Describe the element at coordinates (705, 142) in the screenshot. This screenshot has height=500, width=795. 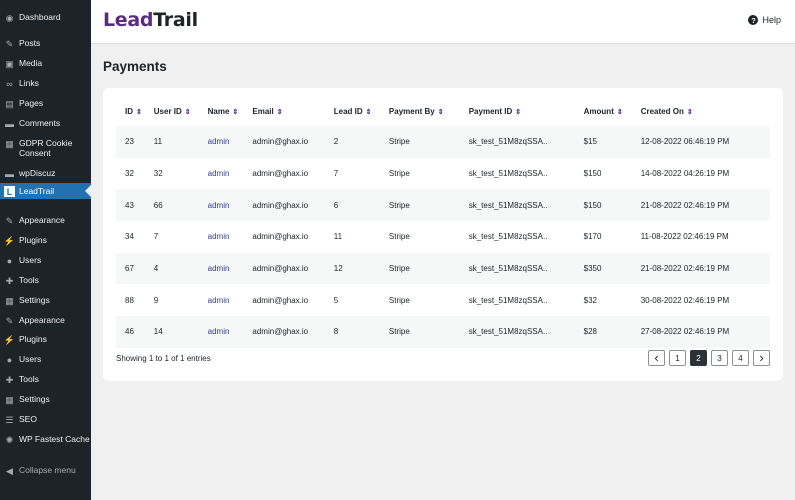
I see `cell-created-on: 12-08-2022 06:46:19 PM` at that location.